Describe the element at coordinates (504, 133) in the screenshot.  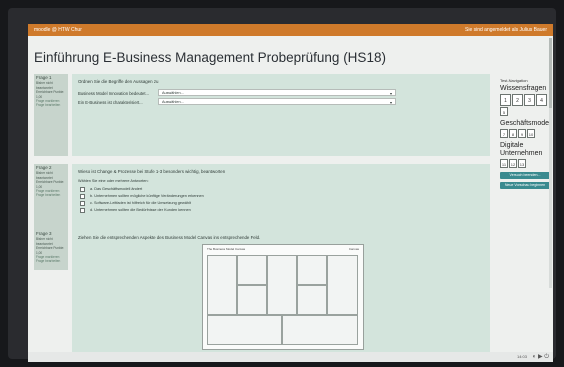
I see `question-nav-button: 7` at that location.